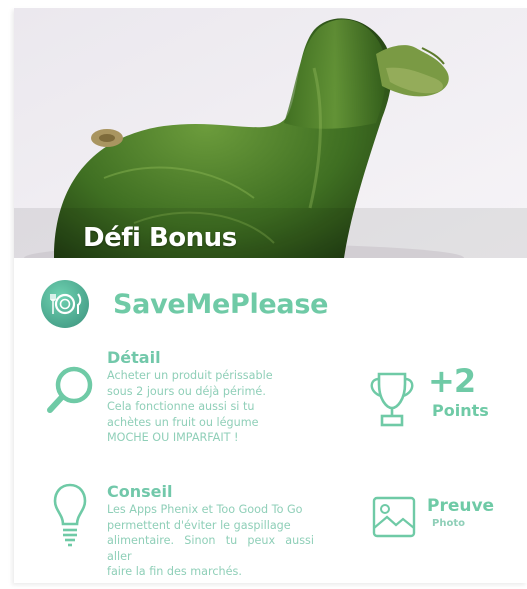 This screenshot has width=527, height=589. Describe the element at coordinates (221, 304) in the screenshot. I see `app-name: SaveMePlease` at that location.